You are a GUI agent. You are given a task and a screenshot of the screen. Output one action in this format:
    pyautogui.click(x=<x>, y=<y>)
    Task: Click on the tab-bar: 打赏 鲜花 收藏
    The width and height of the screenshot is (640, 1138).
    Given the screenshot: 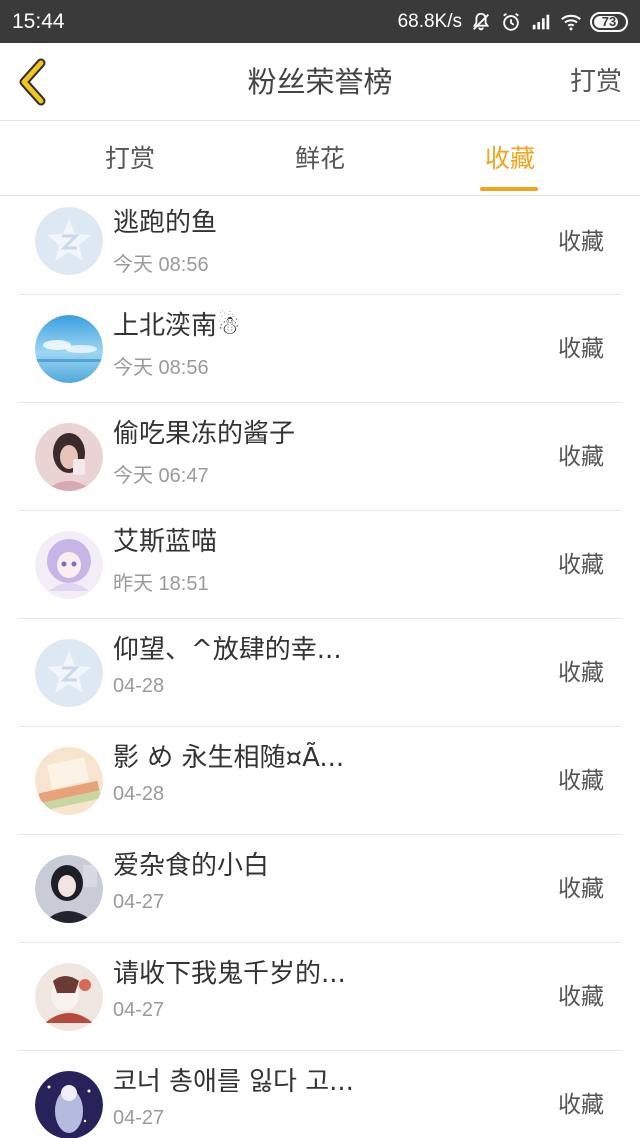 What is the action you would take?
    pyautogui.click(x=320, y=158)
    